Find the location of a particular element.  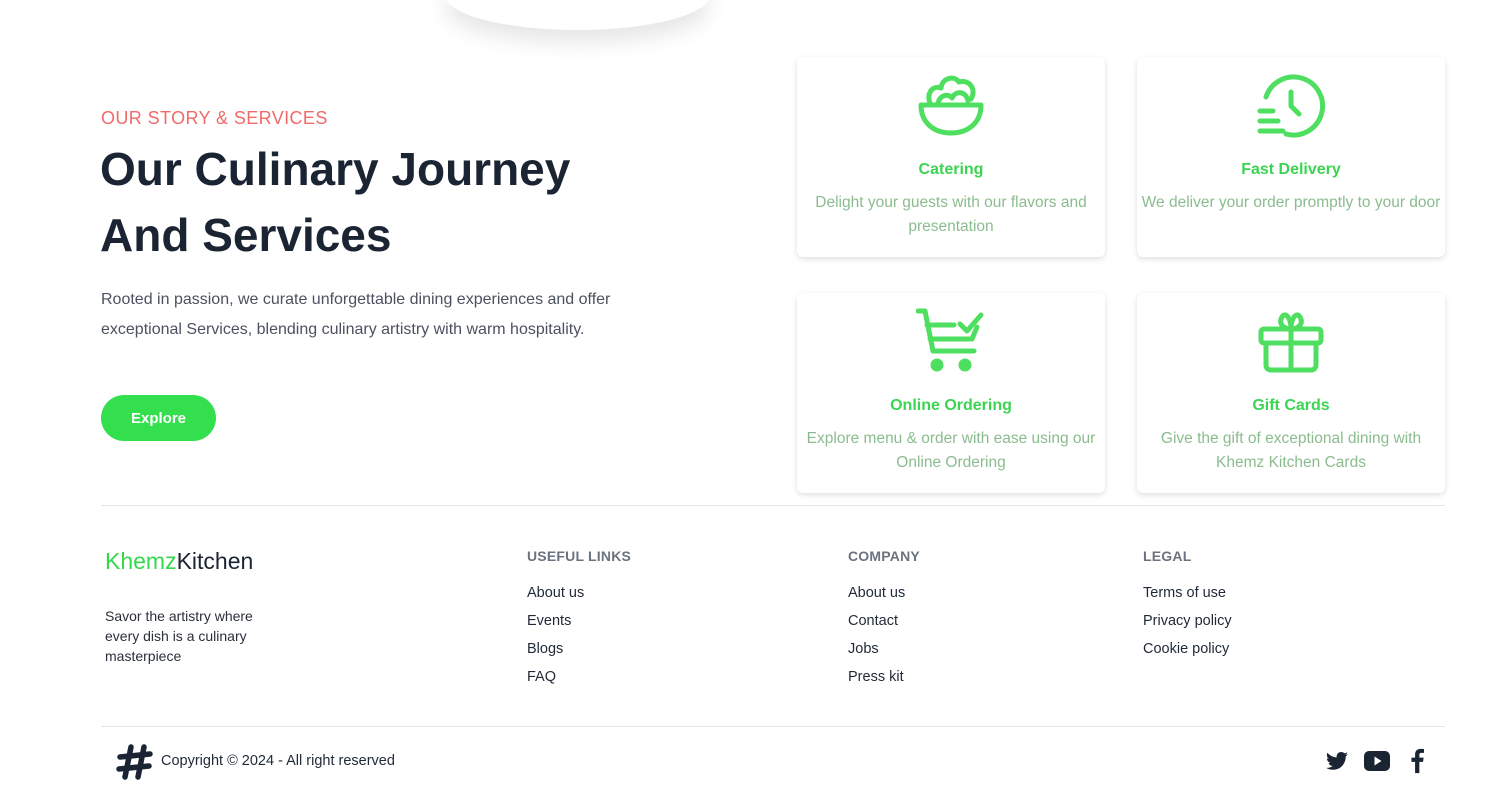

section-divider is located at coordinates (773, 505).